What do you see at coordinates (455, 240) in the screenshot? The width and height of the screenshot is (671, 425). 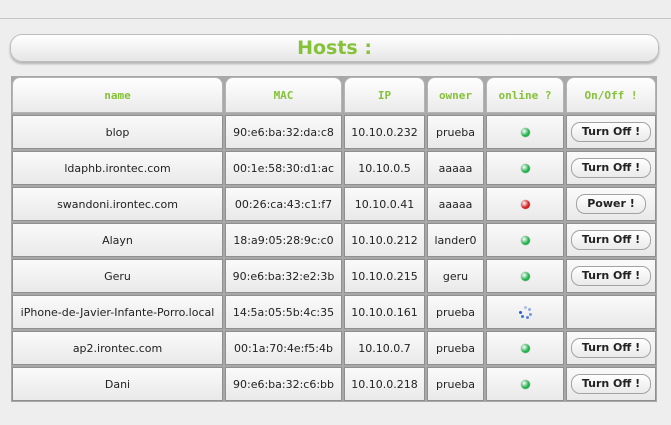 I see `owner-cell: lander0` at bounding box center [455, 240].